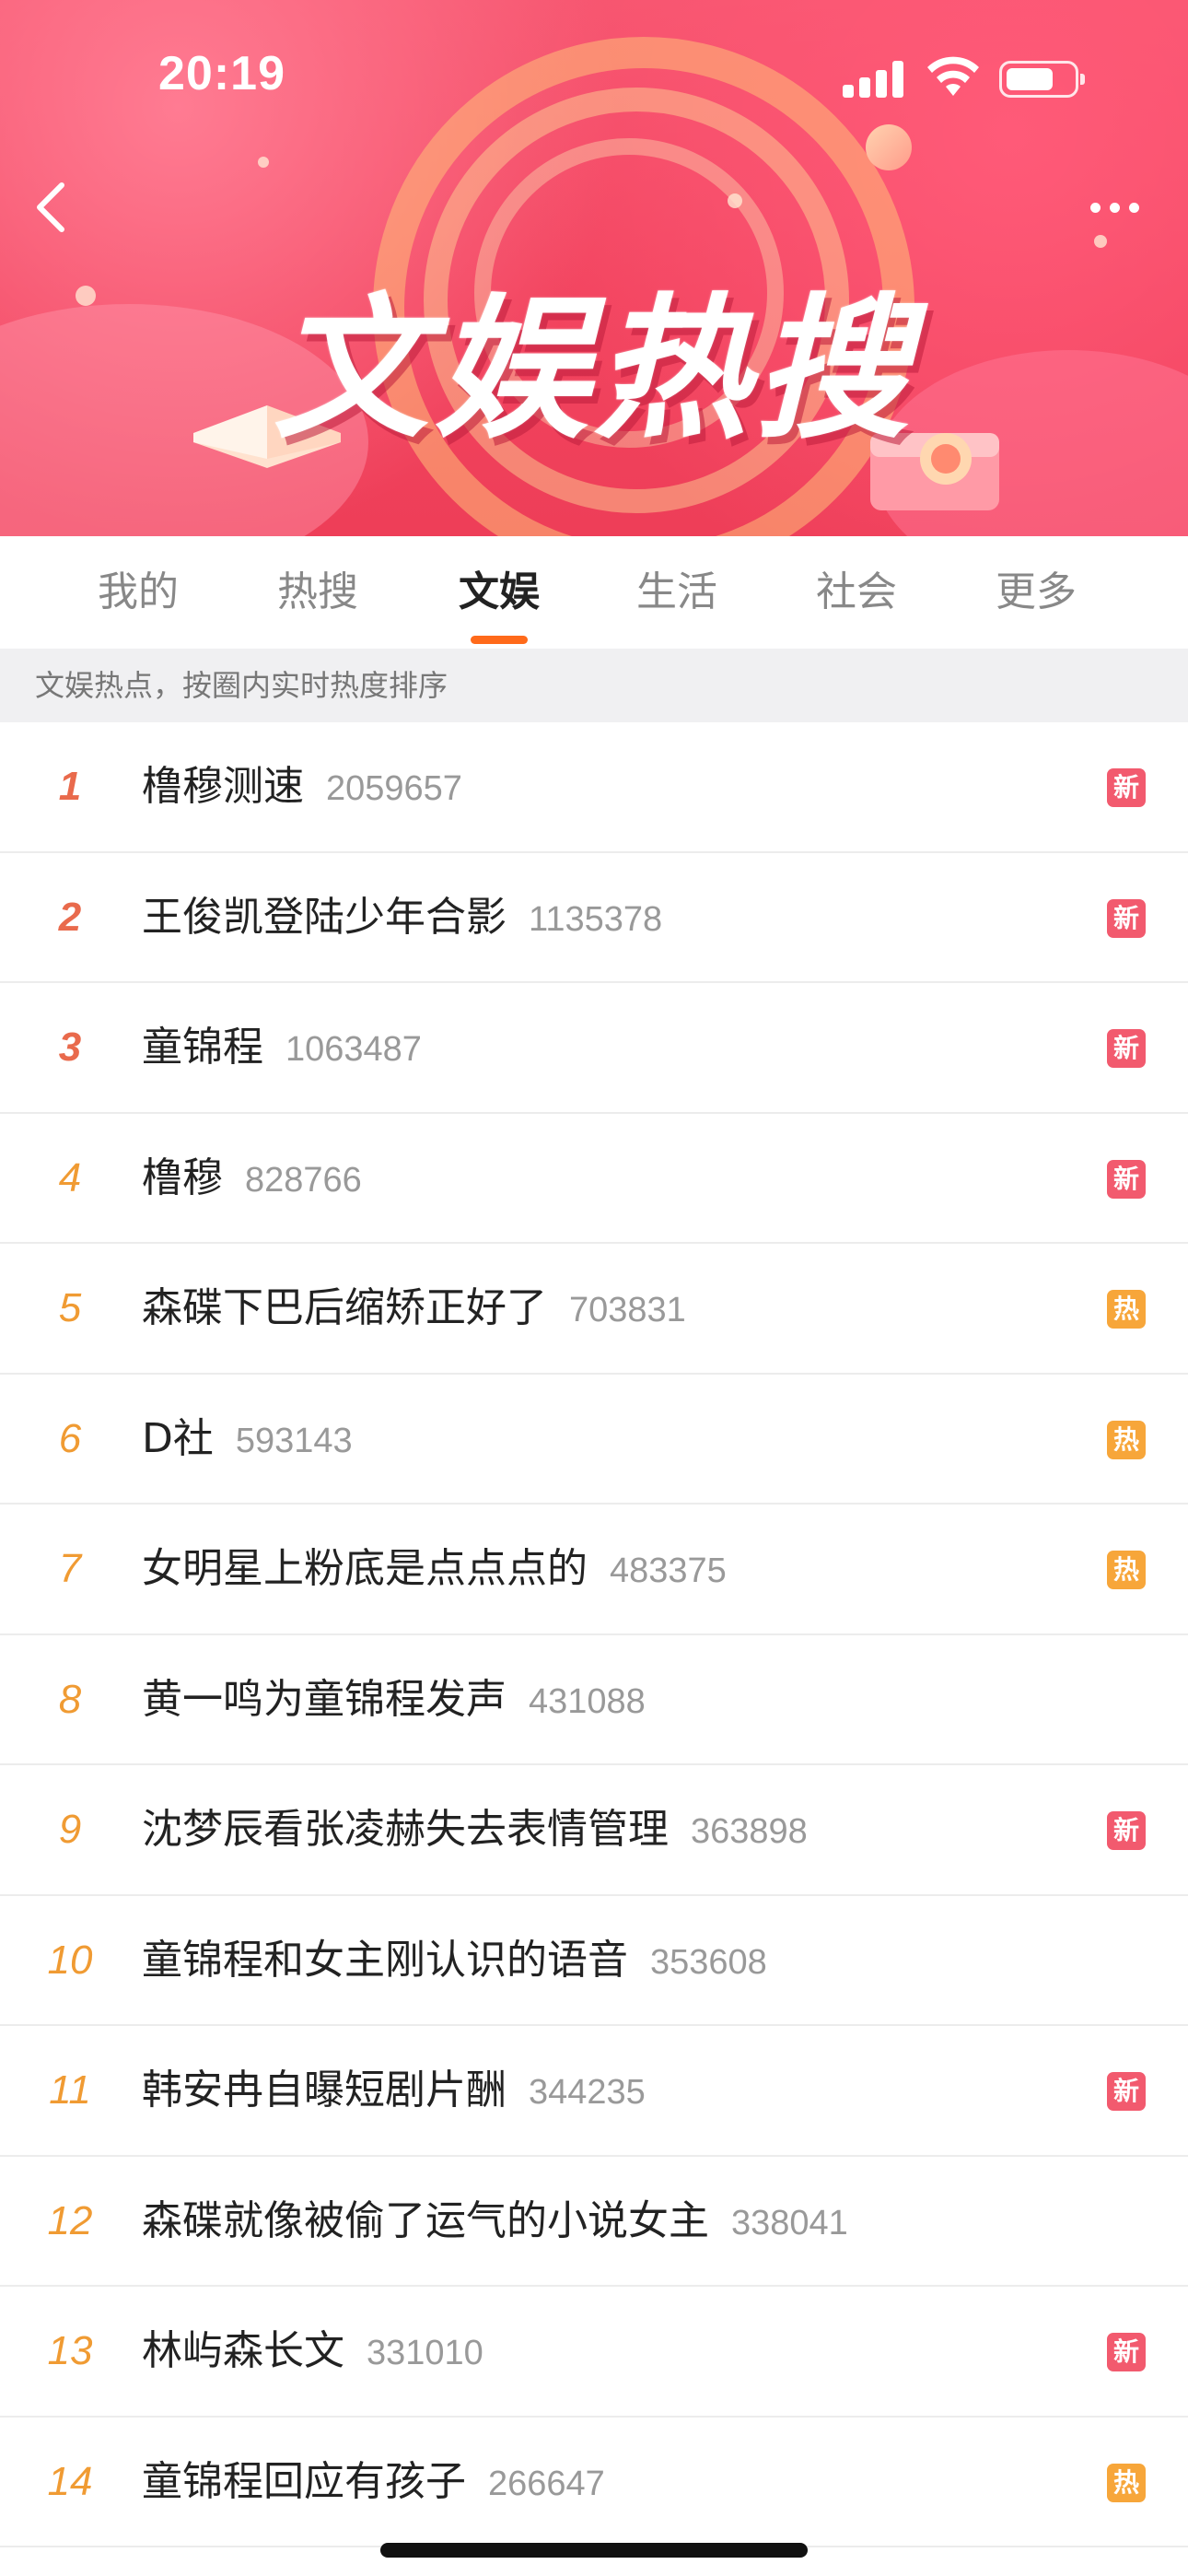  I want to click on hot-search-item: 5 森碟下巴后缩矫正好了 703831 热, so click(594, 1309).